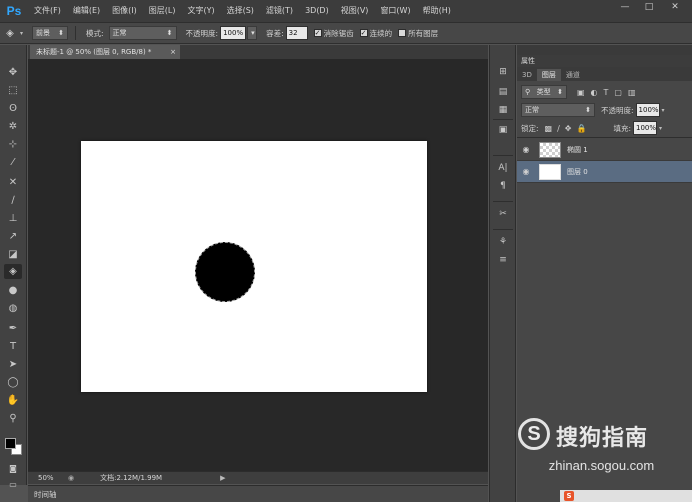 The width and height of the screenshot is (692, 502). I want to click on opacity-dropdown: ▾, so click(252, 33).